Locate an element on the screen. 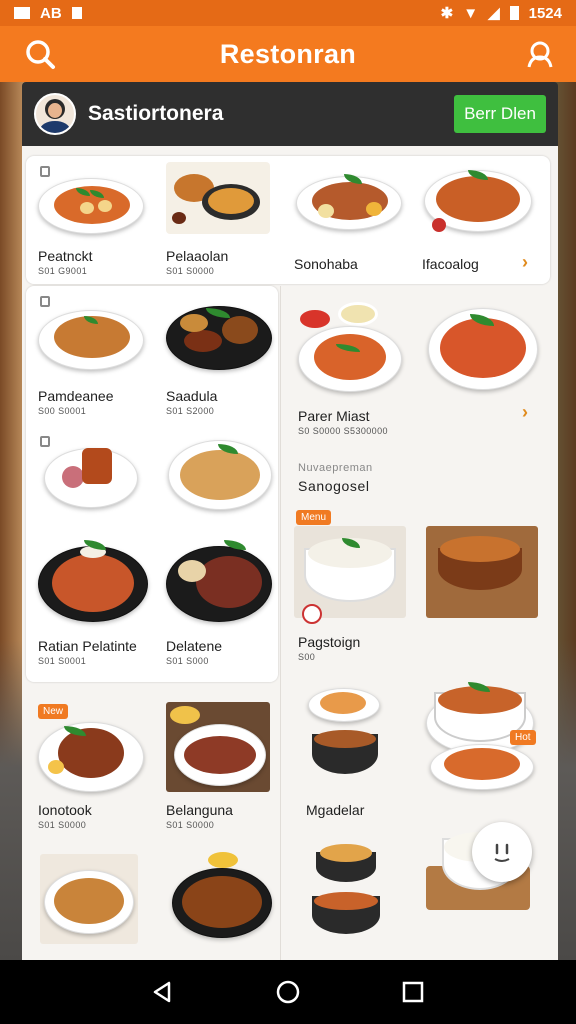 The image size is (576, 1024). column-divider is located at coordinates (280, 623).